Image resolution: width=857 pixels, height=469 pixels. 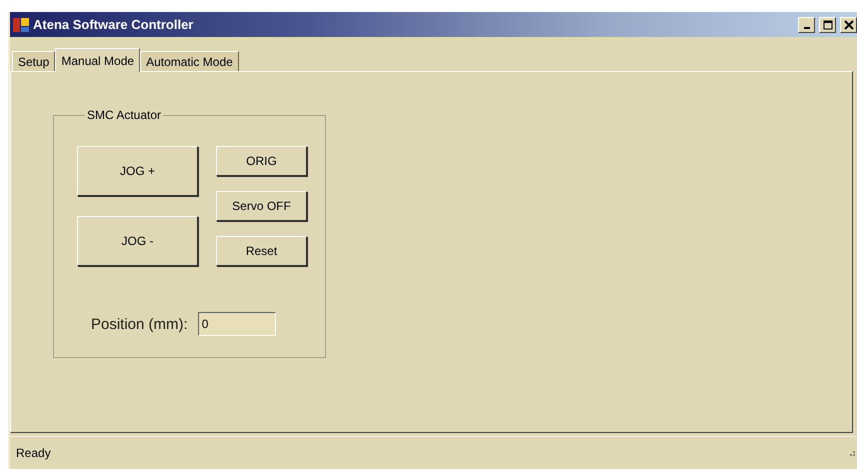 What do you see at coordinates (261, 161) in the screenshot?
I see `action-button: ORIG` at bounding box center [261, 161].